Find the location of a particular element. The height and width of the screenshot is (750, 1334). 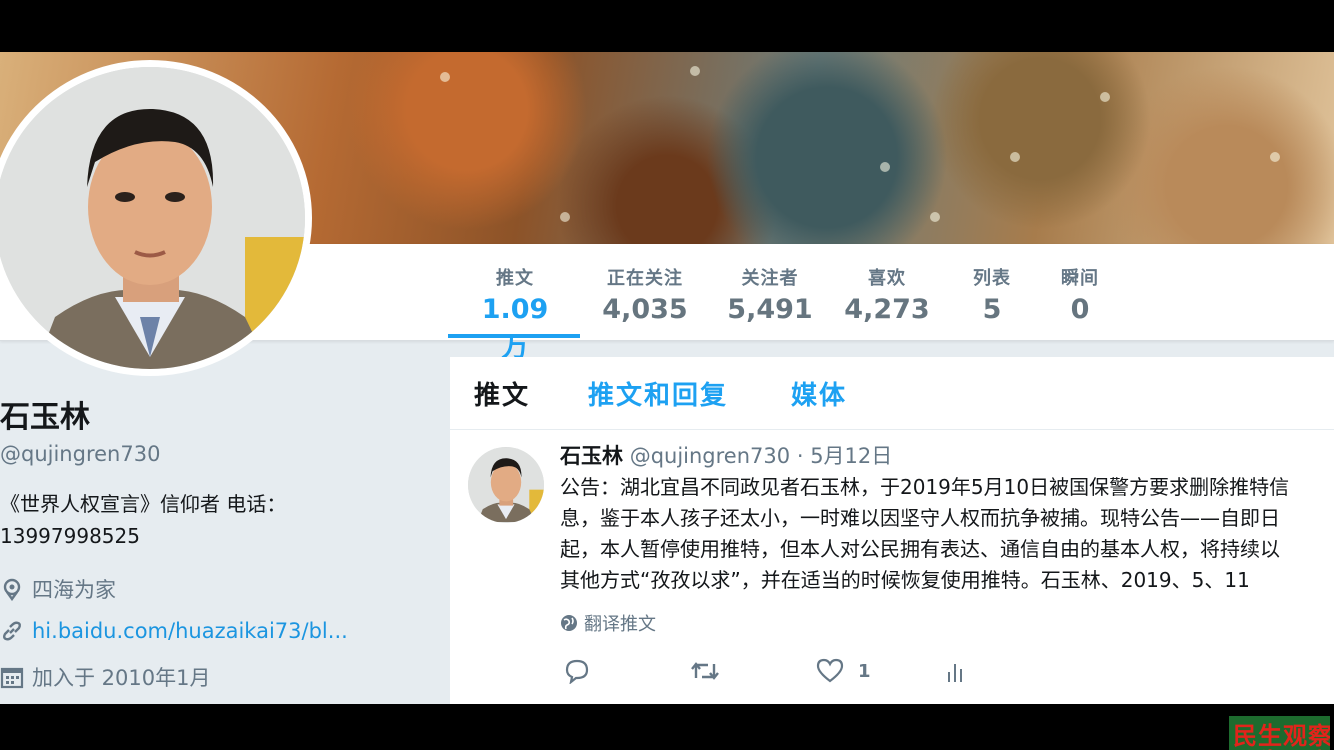

stat-followers: 关注者 5,491 is located at coordinates (770, 294).